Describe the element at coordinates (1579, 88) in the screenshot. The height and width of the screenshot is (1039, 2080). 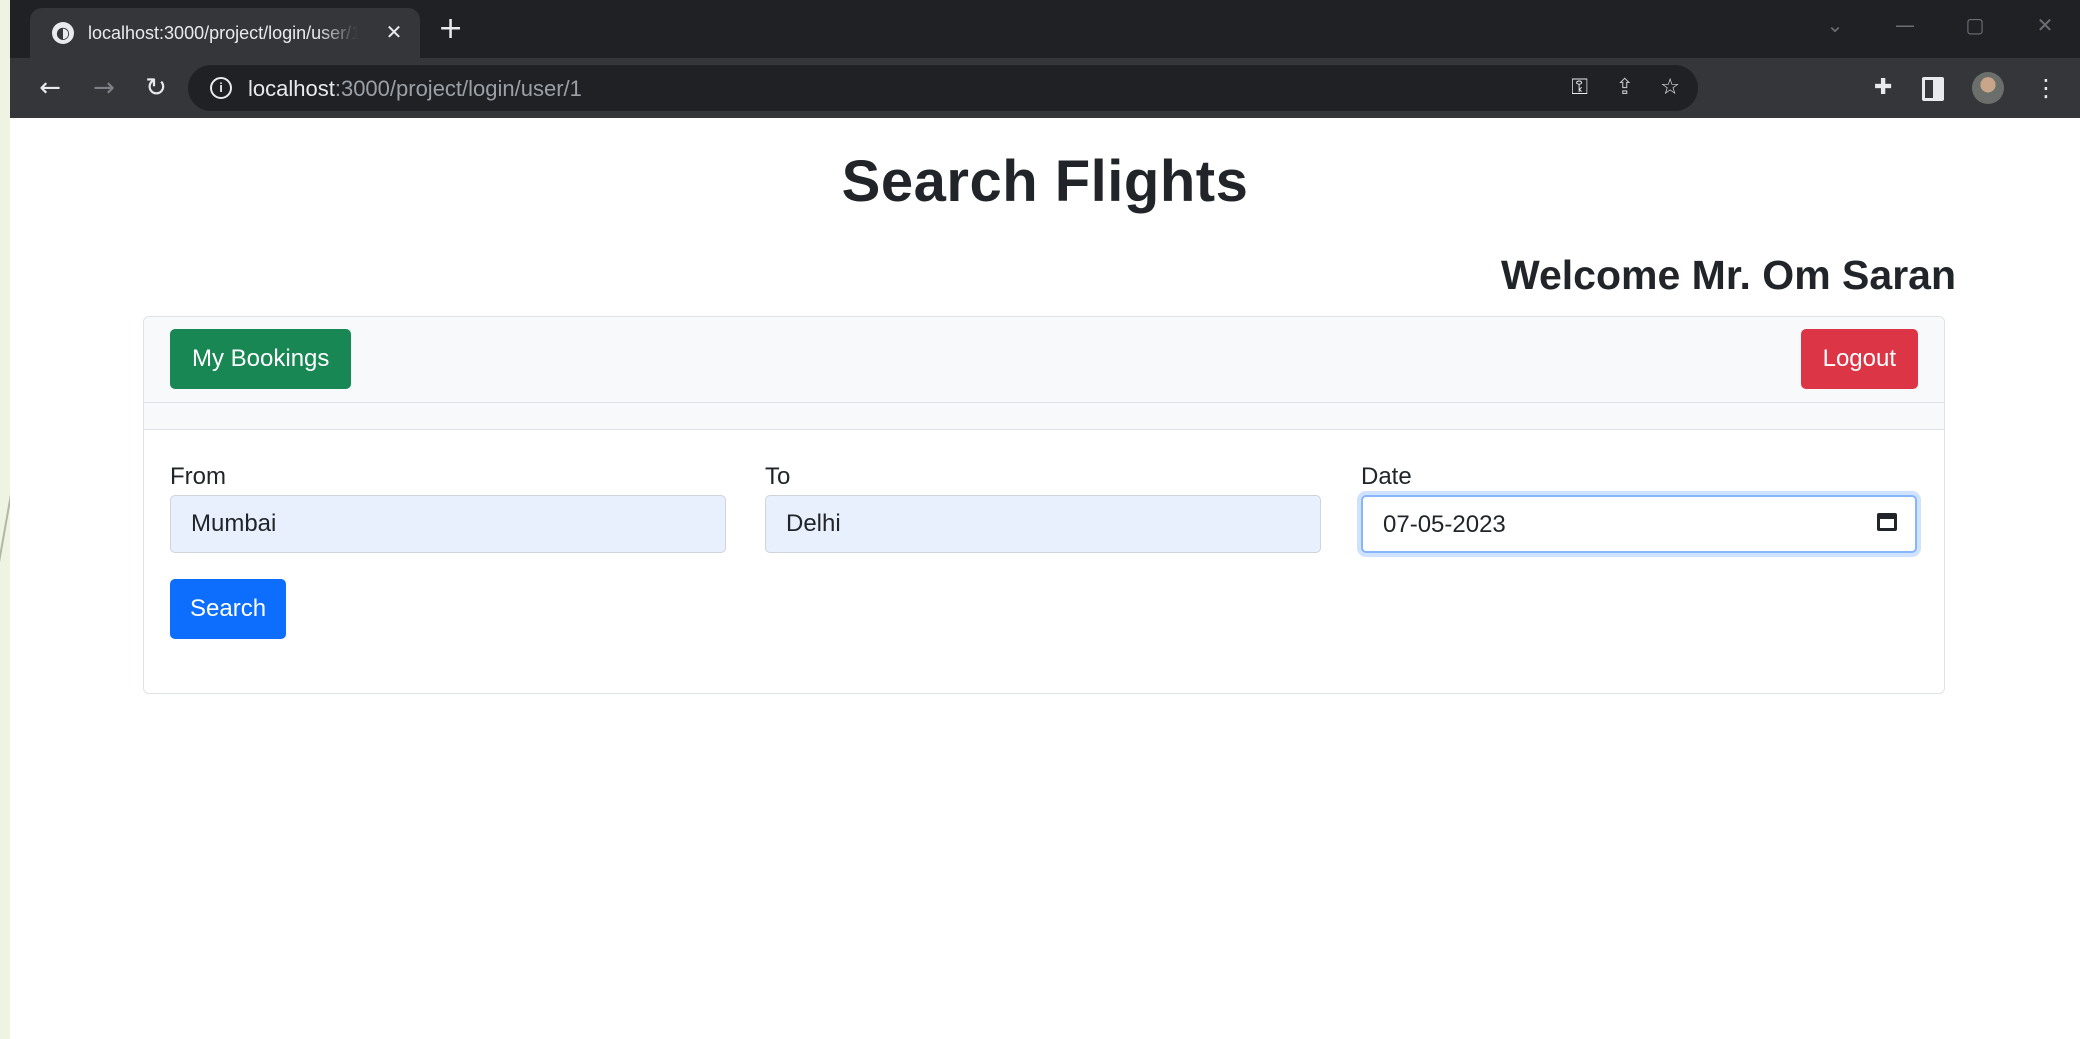
I see `key-icon: ⚿` at that location.